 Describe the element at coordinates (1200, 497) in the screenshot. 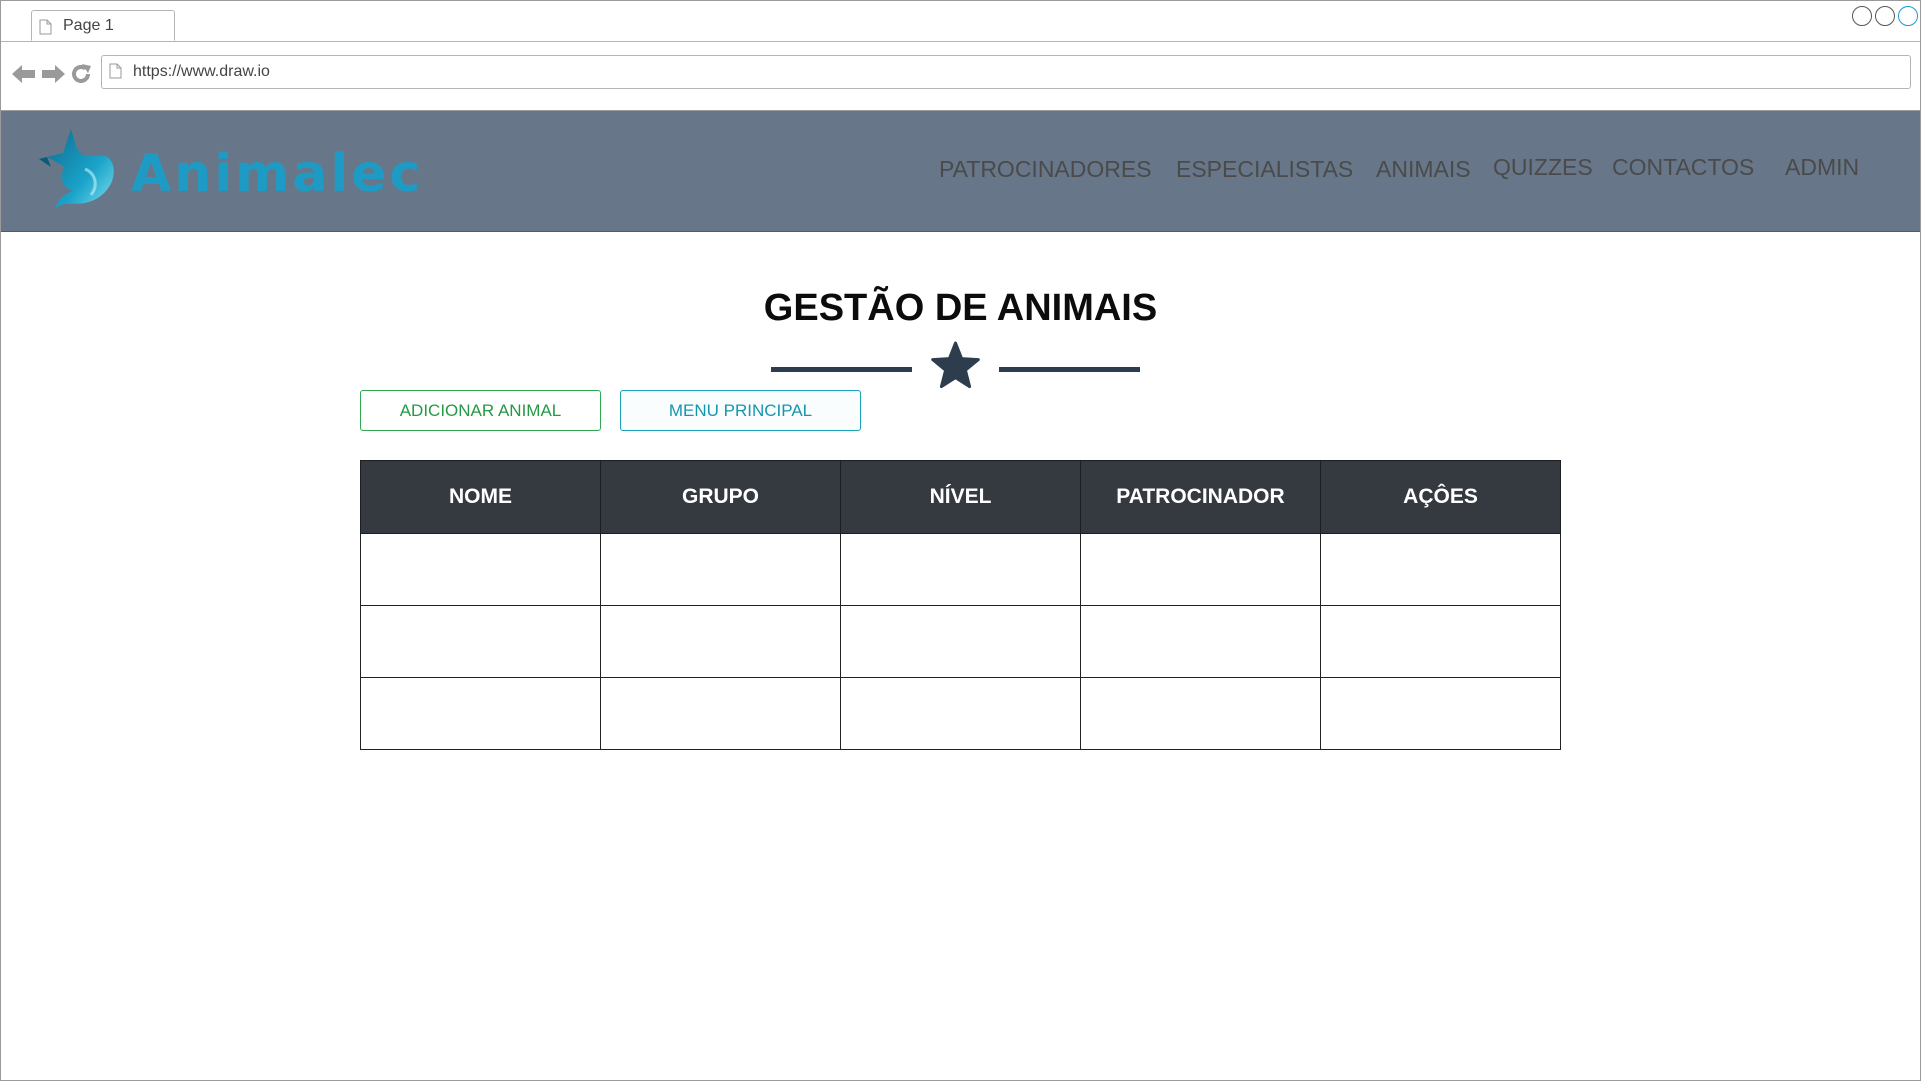

I see `column-header-patrocinador: PATROCINADOR` at that location.